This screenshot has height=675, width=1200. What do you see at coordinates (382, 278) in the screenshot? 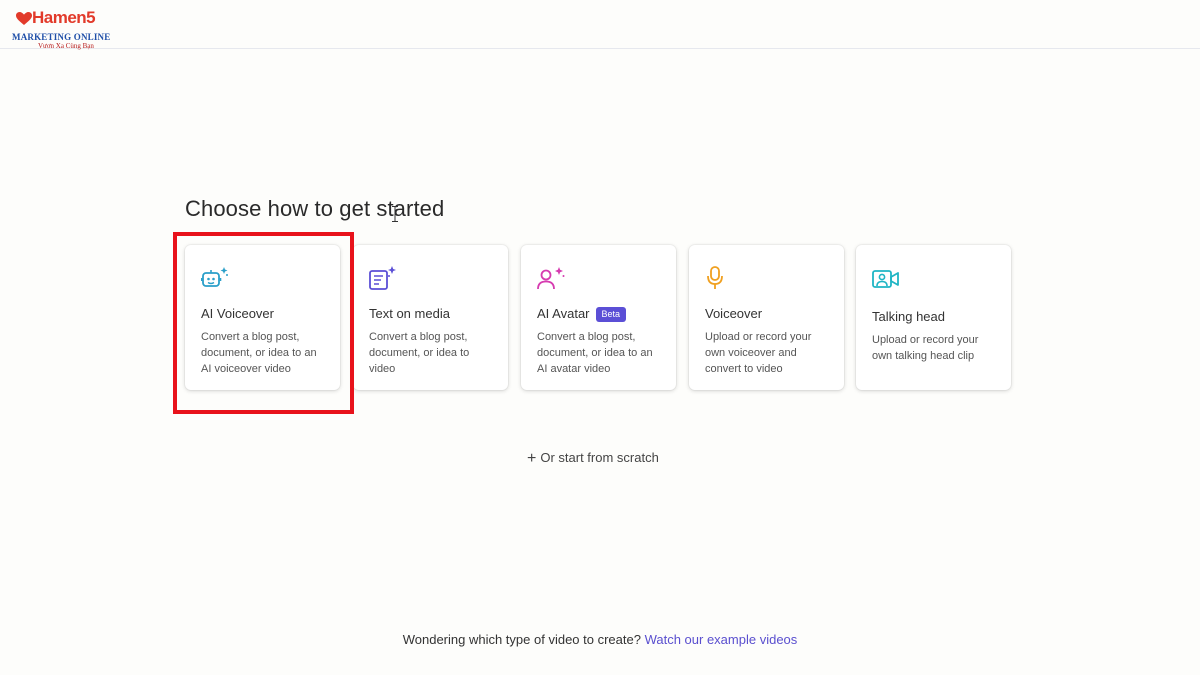
I see `text-document-sparkle-icon` at bounding box center [382, 278].